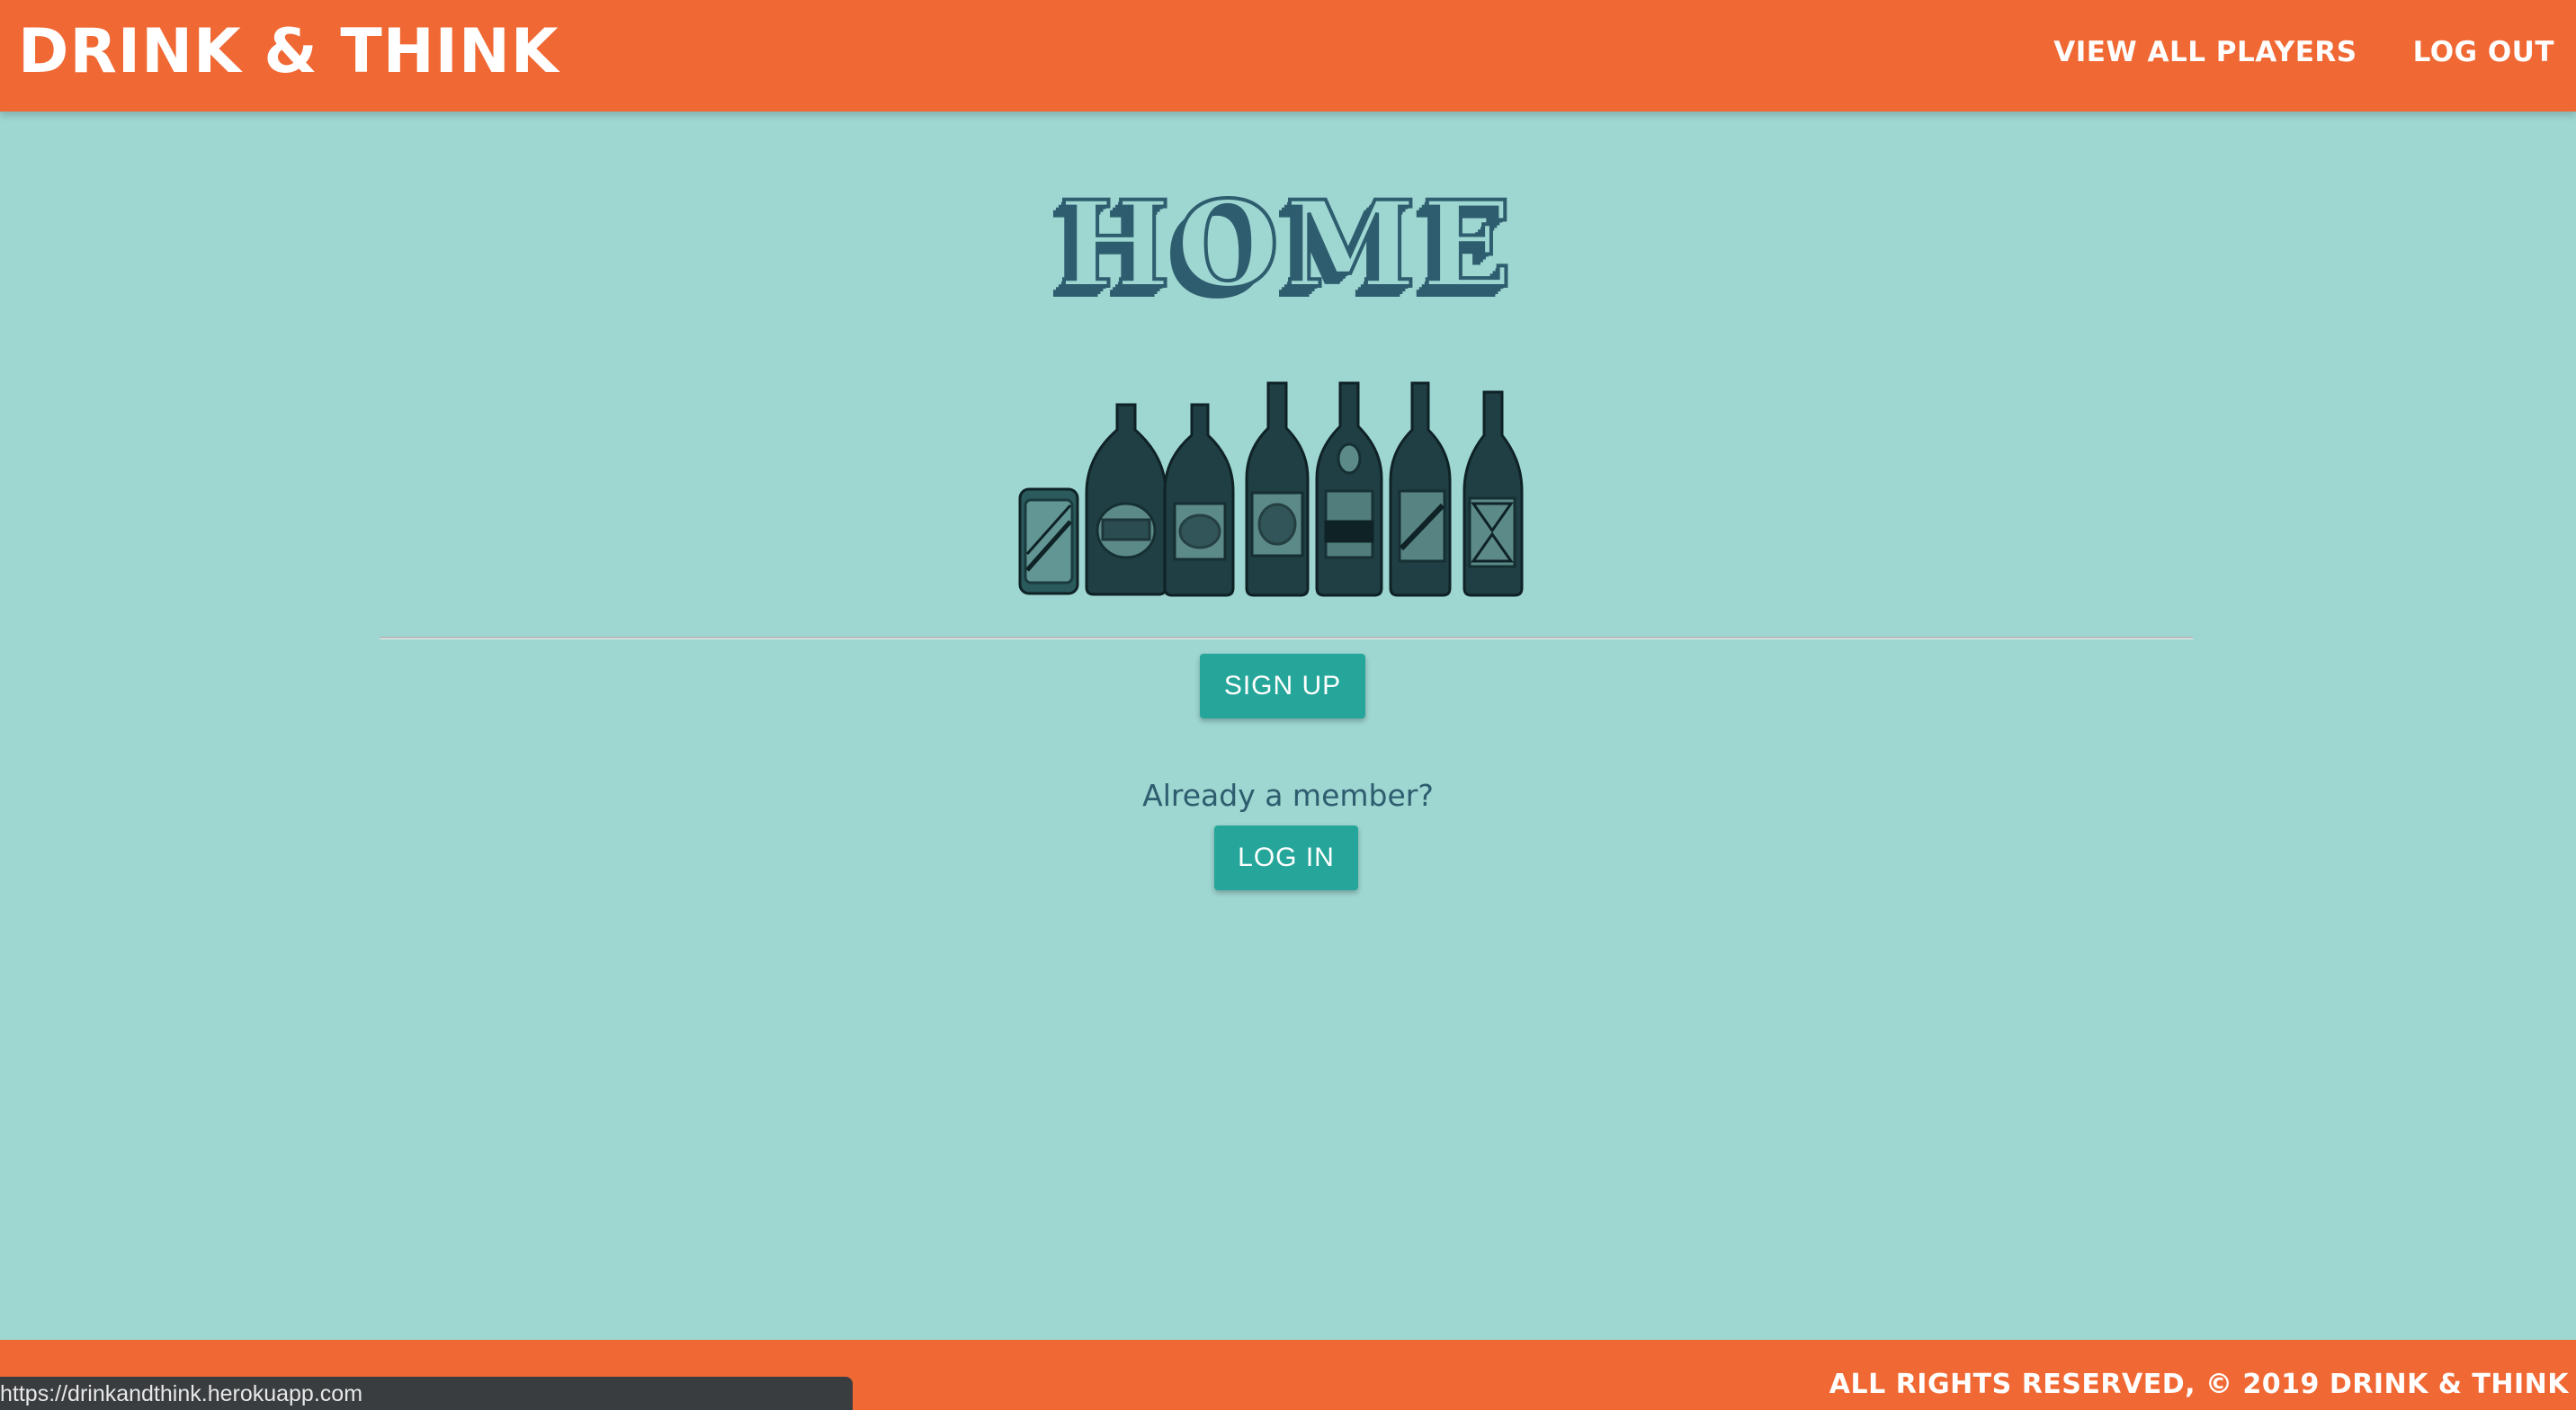 This screenshot has width=2576, height=1410. I want to click on sign-up-button: SIGN UP, so click(1282, 686).